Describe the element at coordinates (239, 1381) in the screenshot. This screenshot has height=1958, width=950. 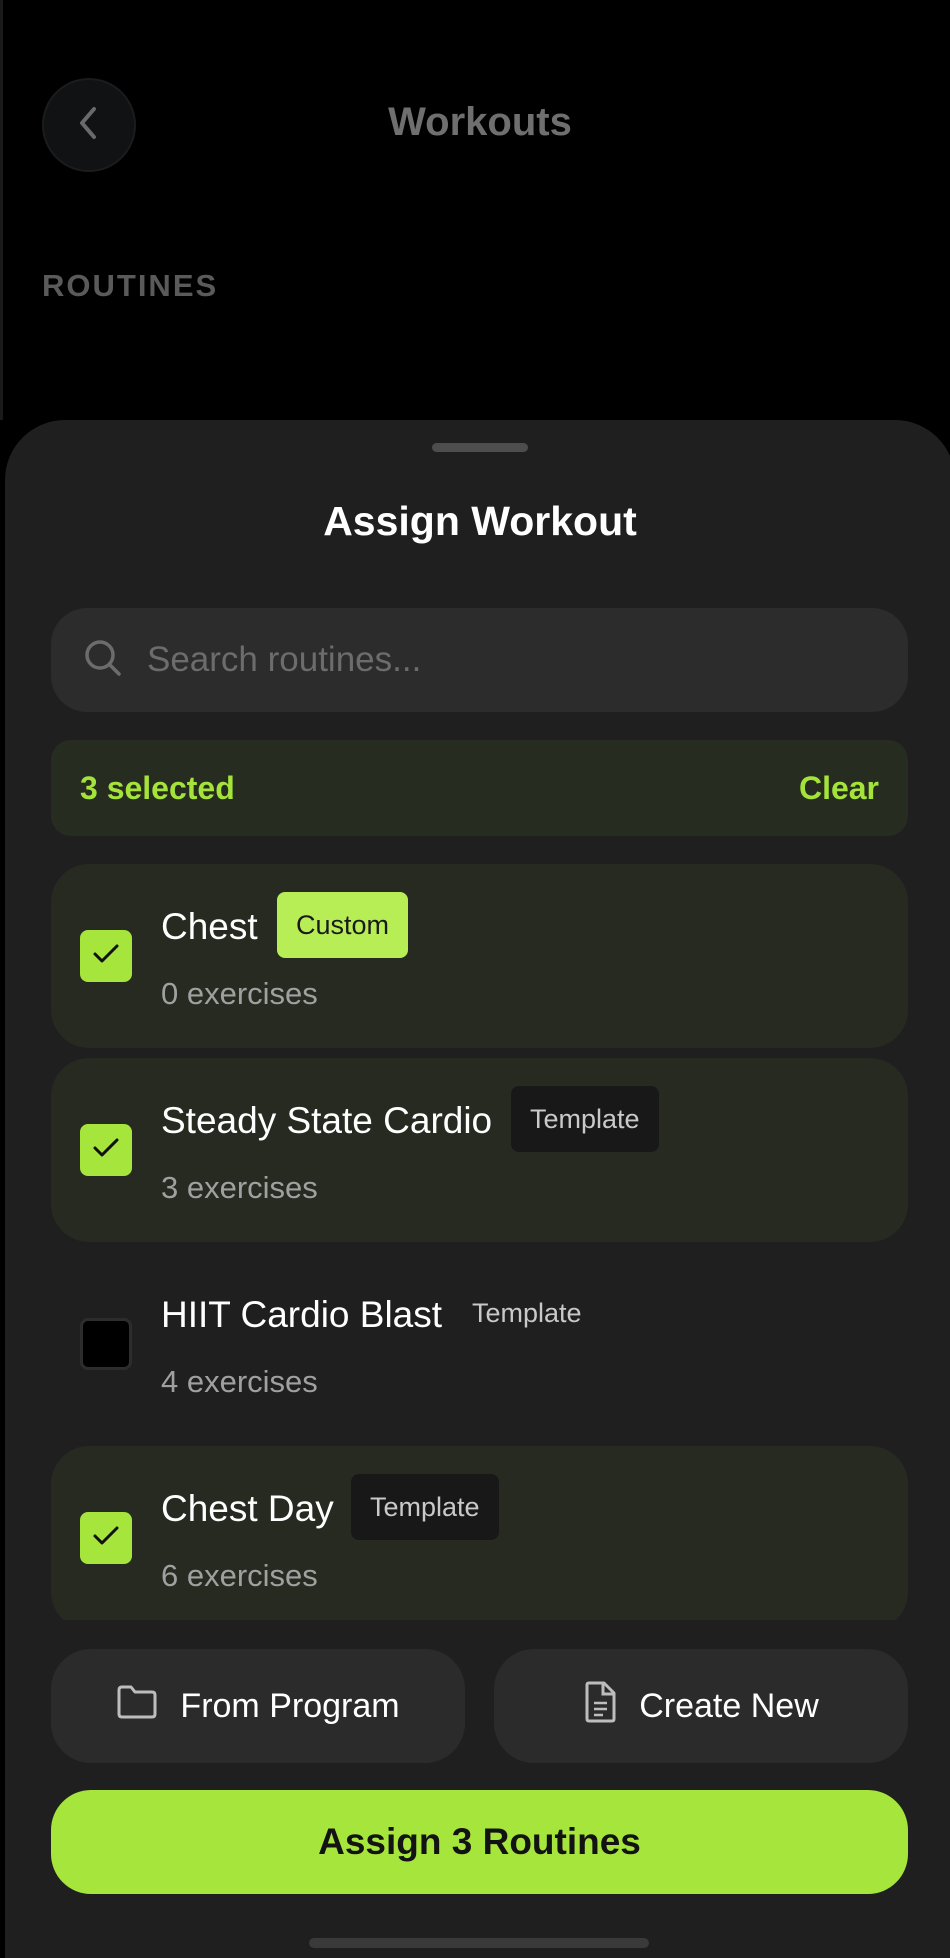
I see `routine-exercise-count: 4 exercises` at that location.